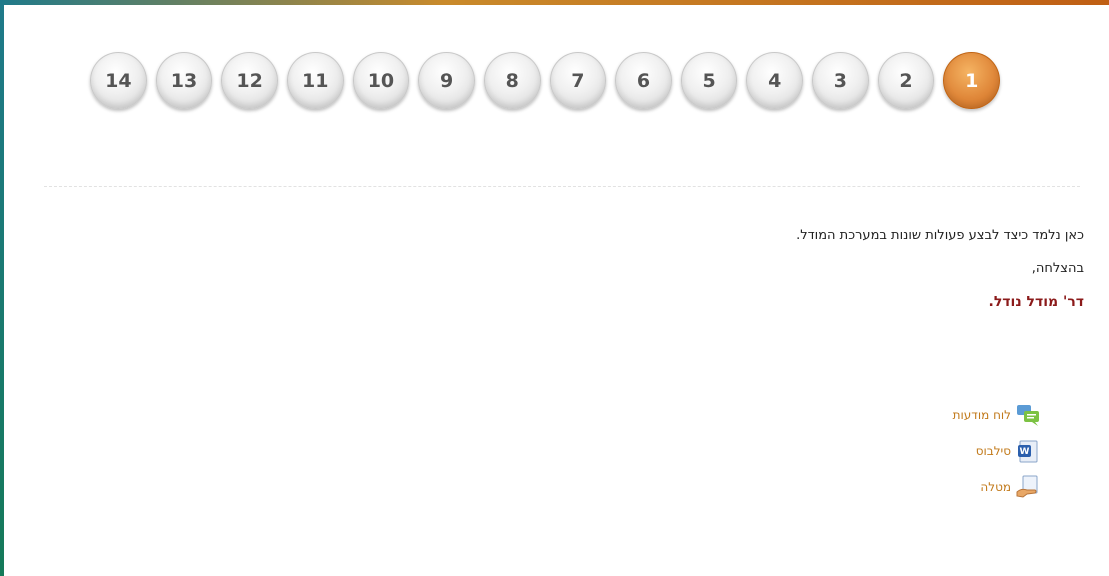 The image size is (1109, 576). Describe the element at coordinates (315, 80) in the screenshot. I see `page-button-11: 11` at that location.